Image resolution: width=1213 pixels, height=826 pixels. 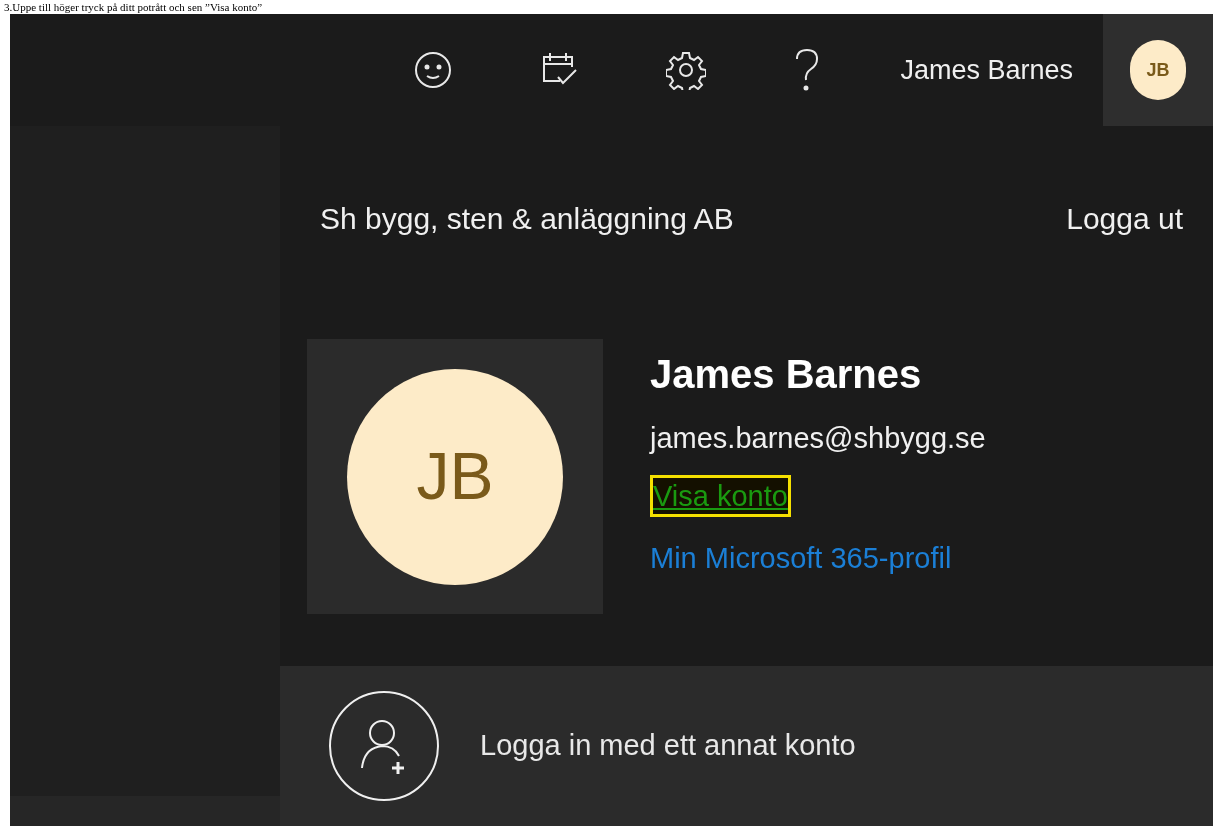 I want to click on profile-link: Min Microsoft 365-profil, so click(x=801, y=558).